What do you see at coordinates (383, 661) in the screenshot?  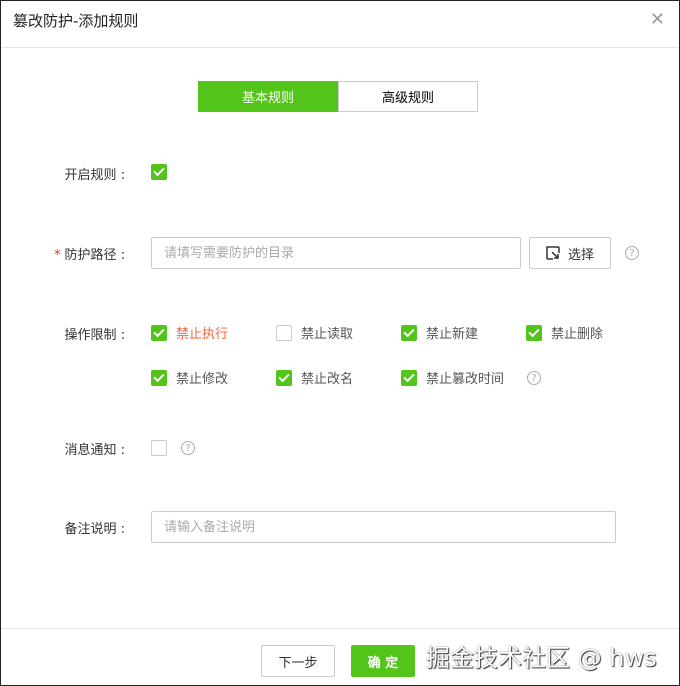 I see `confirm-button: 确 定` at bounding box center [383, 661].